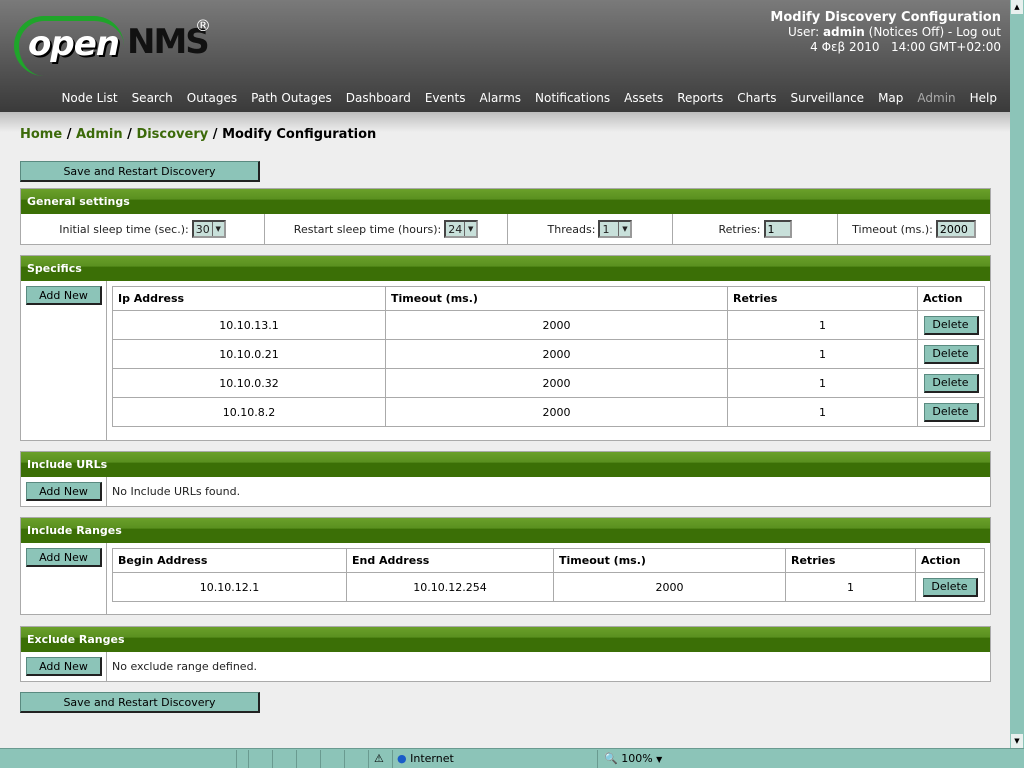 This screenshot has width=1024, height=768. Describe the element at coordinates (756, 98) in the screenshot. I see `nav-charts: Charts` at that location.